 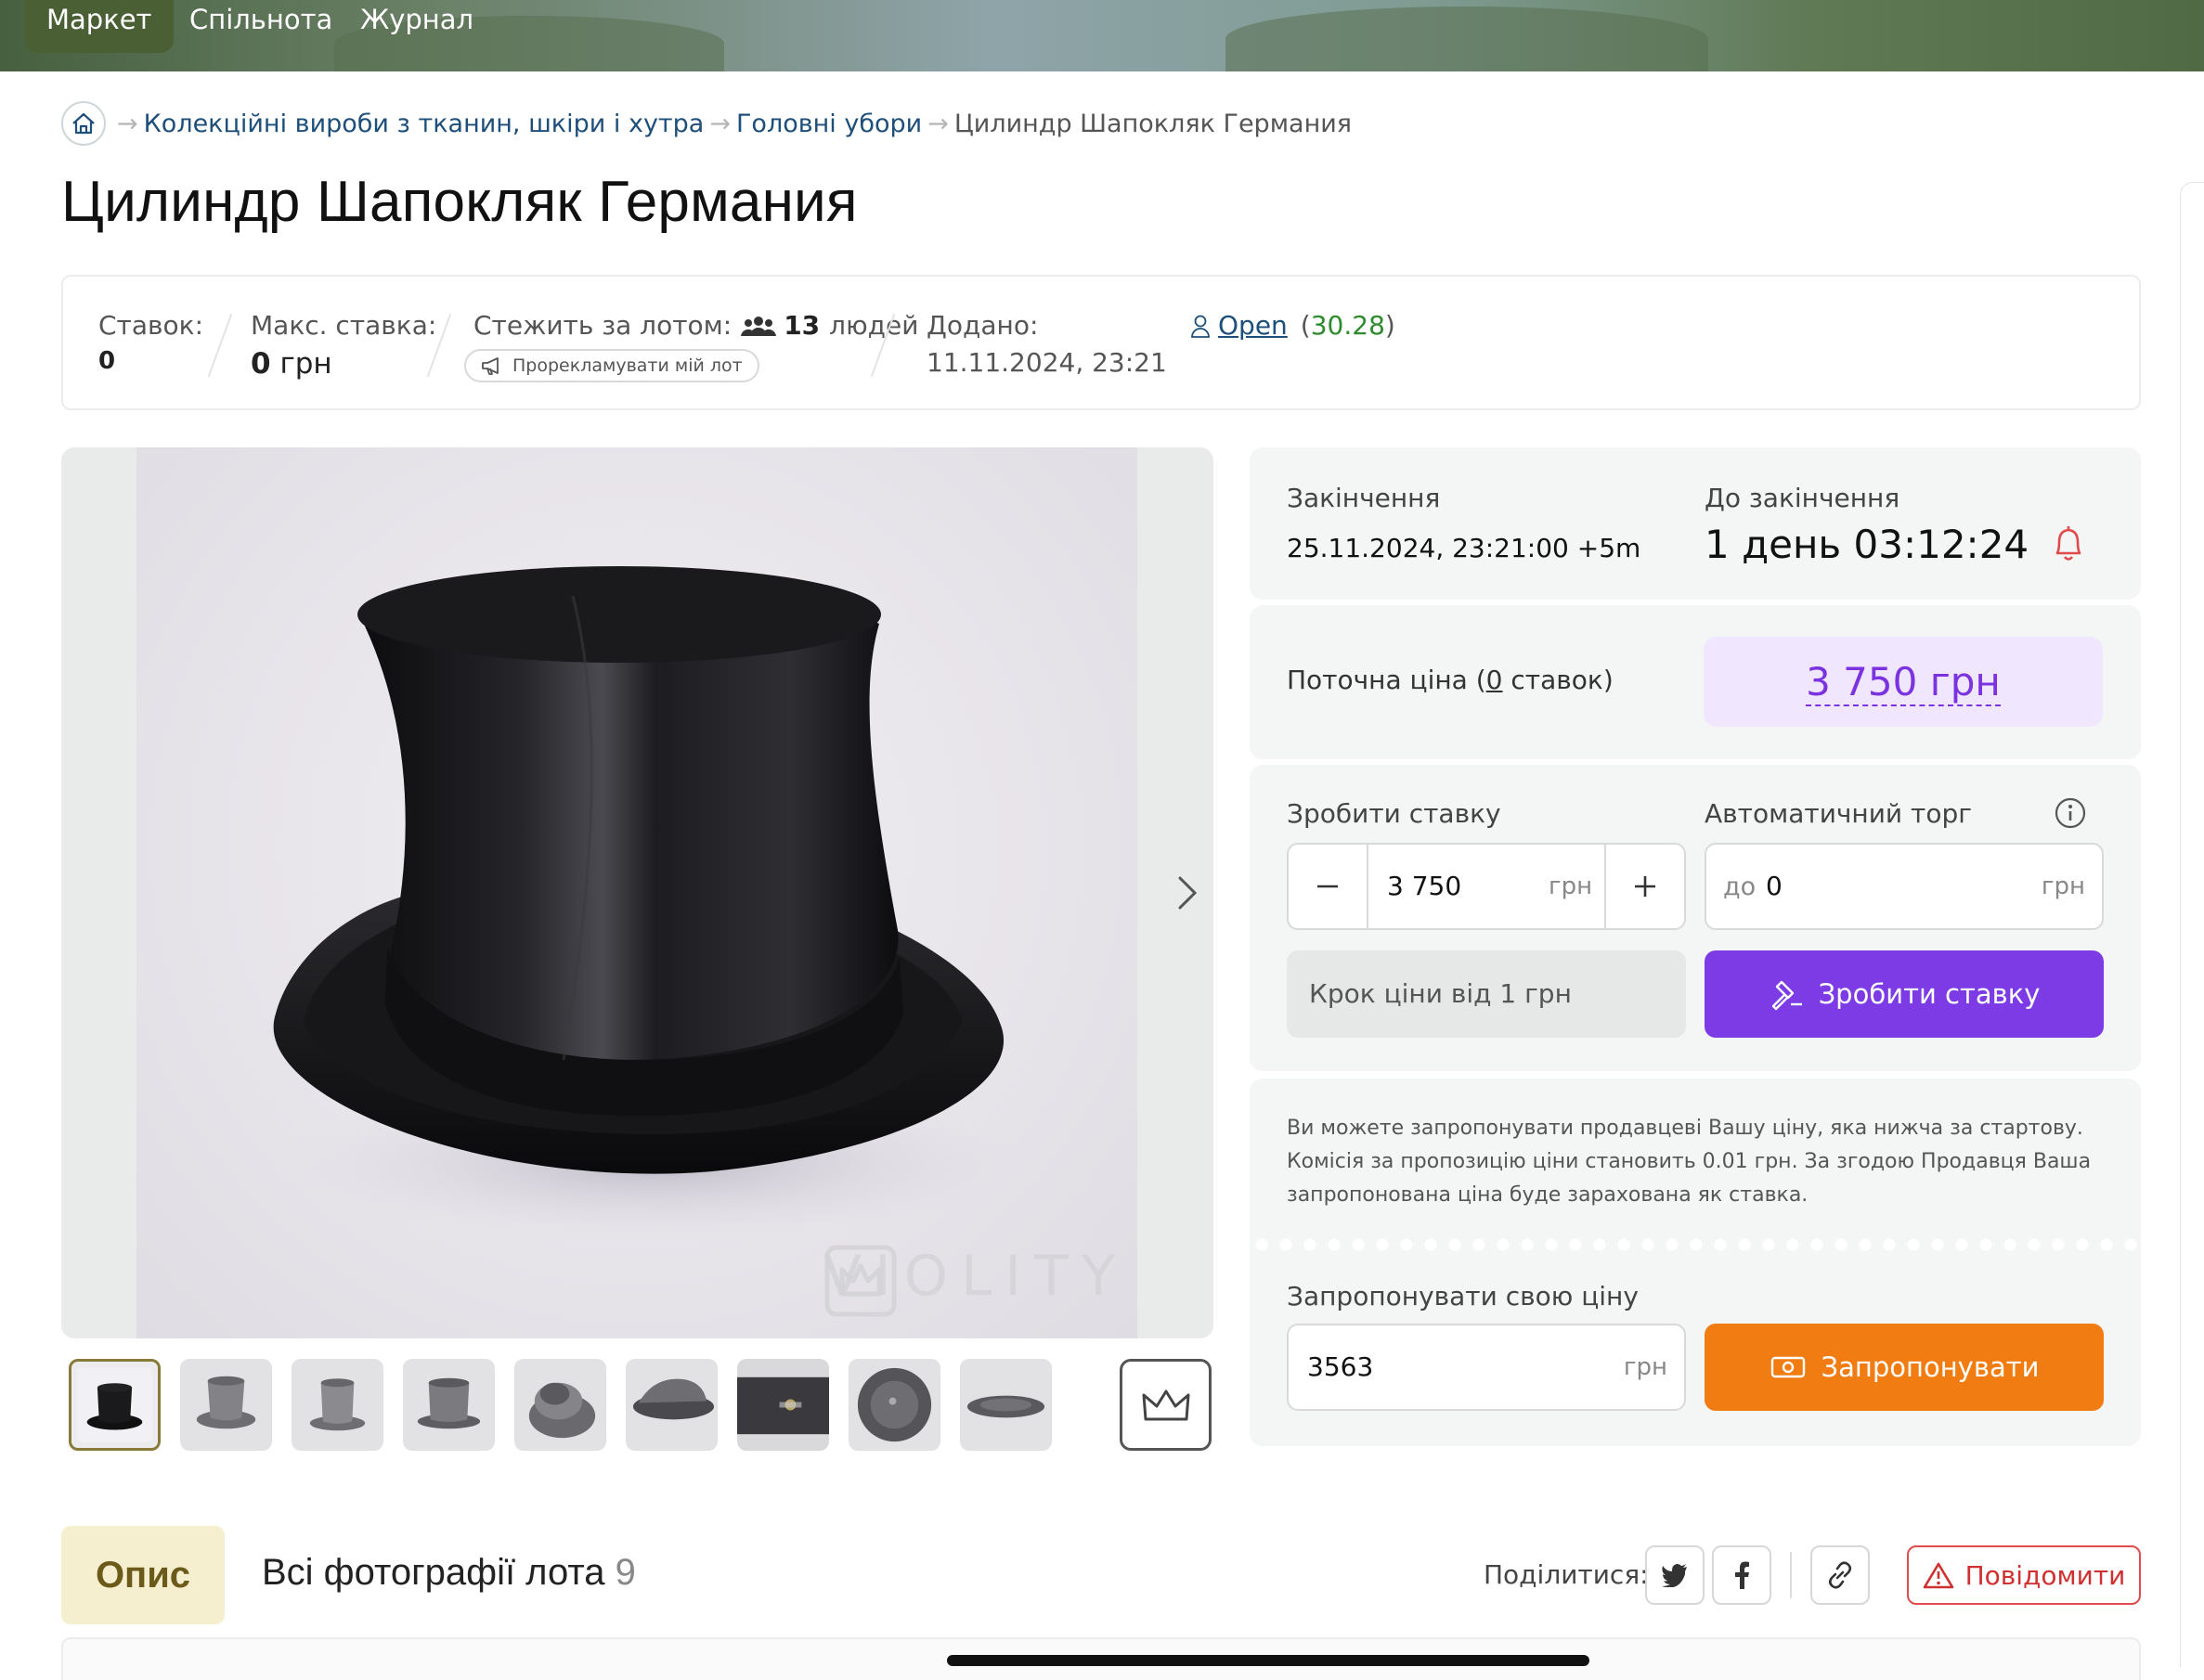 I want to click on nav-item-market: Маркет, so click(x=99, y=26).